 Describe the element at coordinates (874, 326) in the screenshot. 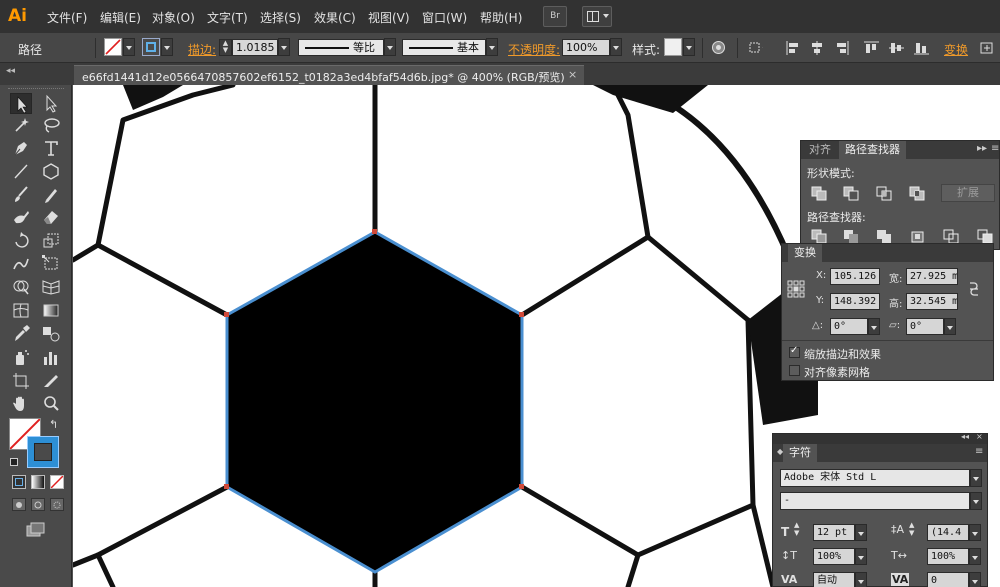

I see `rotate-dropdown` at that location.